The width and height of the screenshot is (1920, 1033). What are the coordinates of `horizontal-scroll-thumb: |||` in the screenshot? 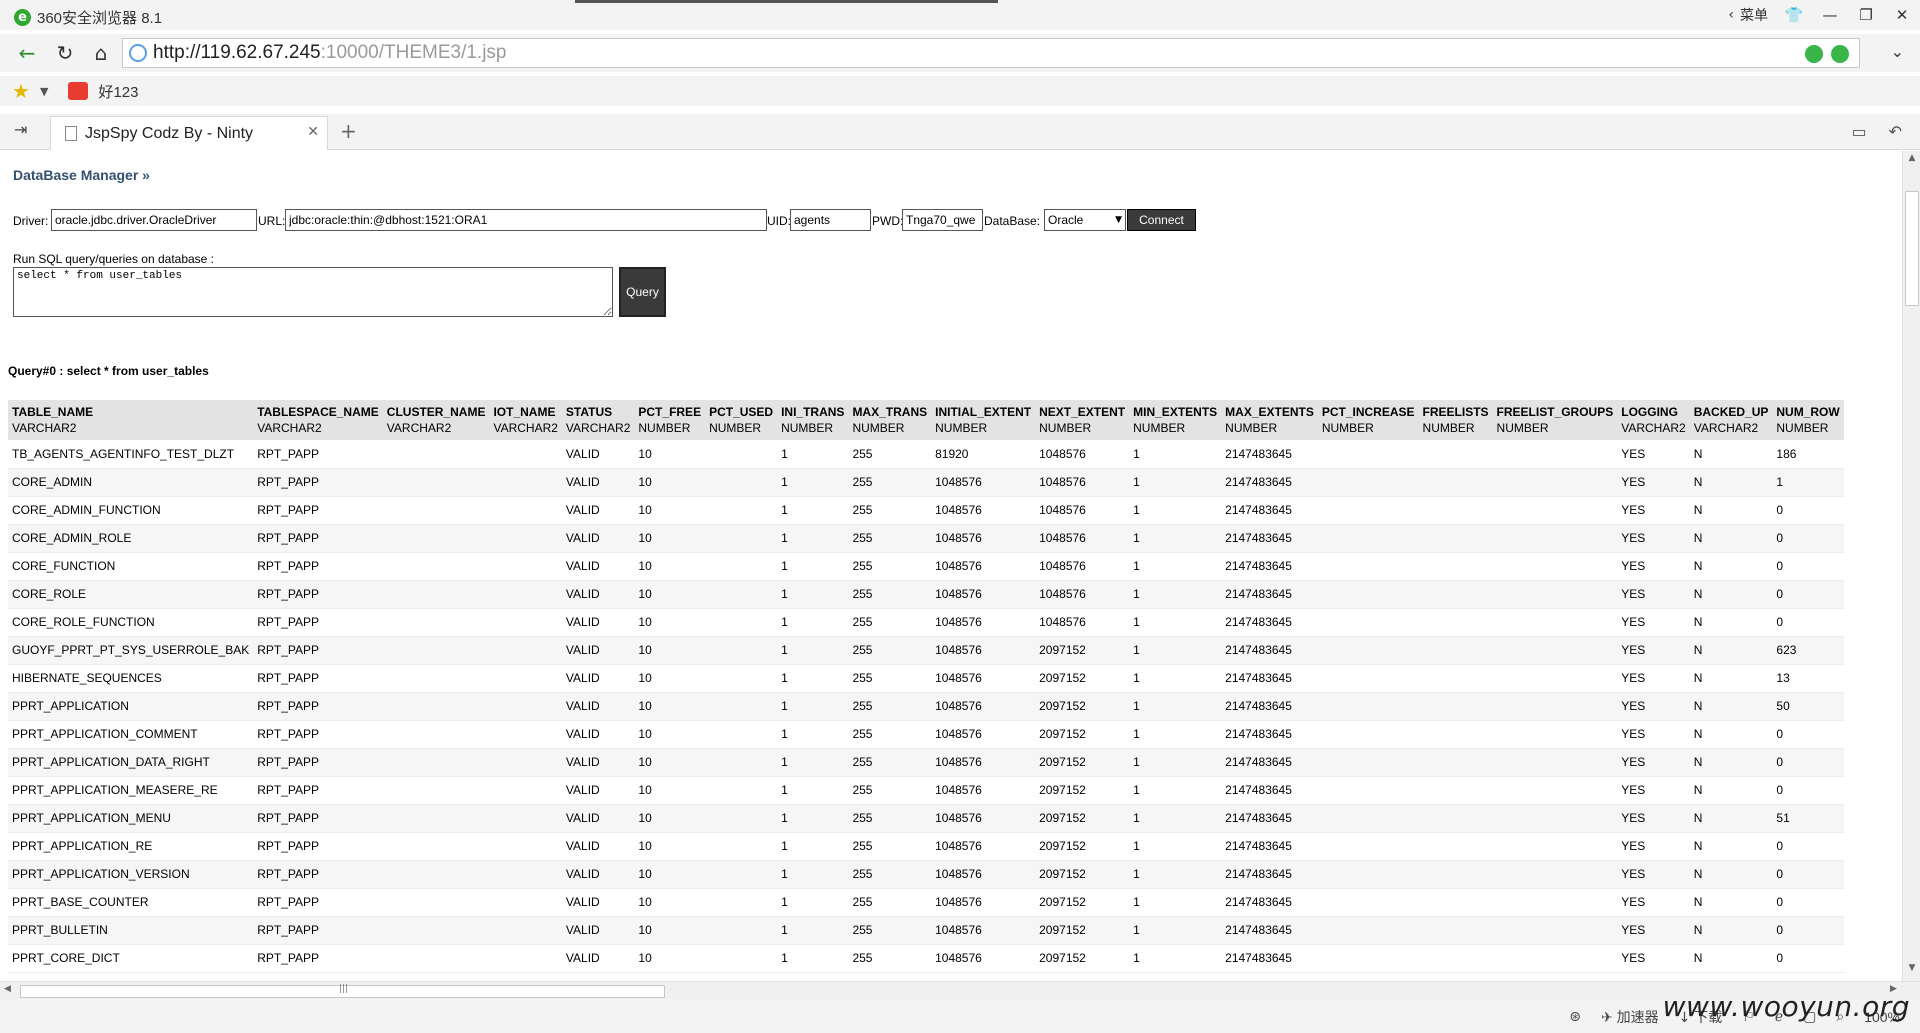 It's located at (342, 991).